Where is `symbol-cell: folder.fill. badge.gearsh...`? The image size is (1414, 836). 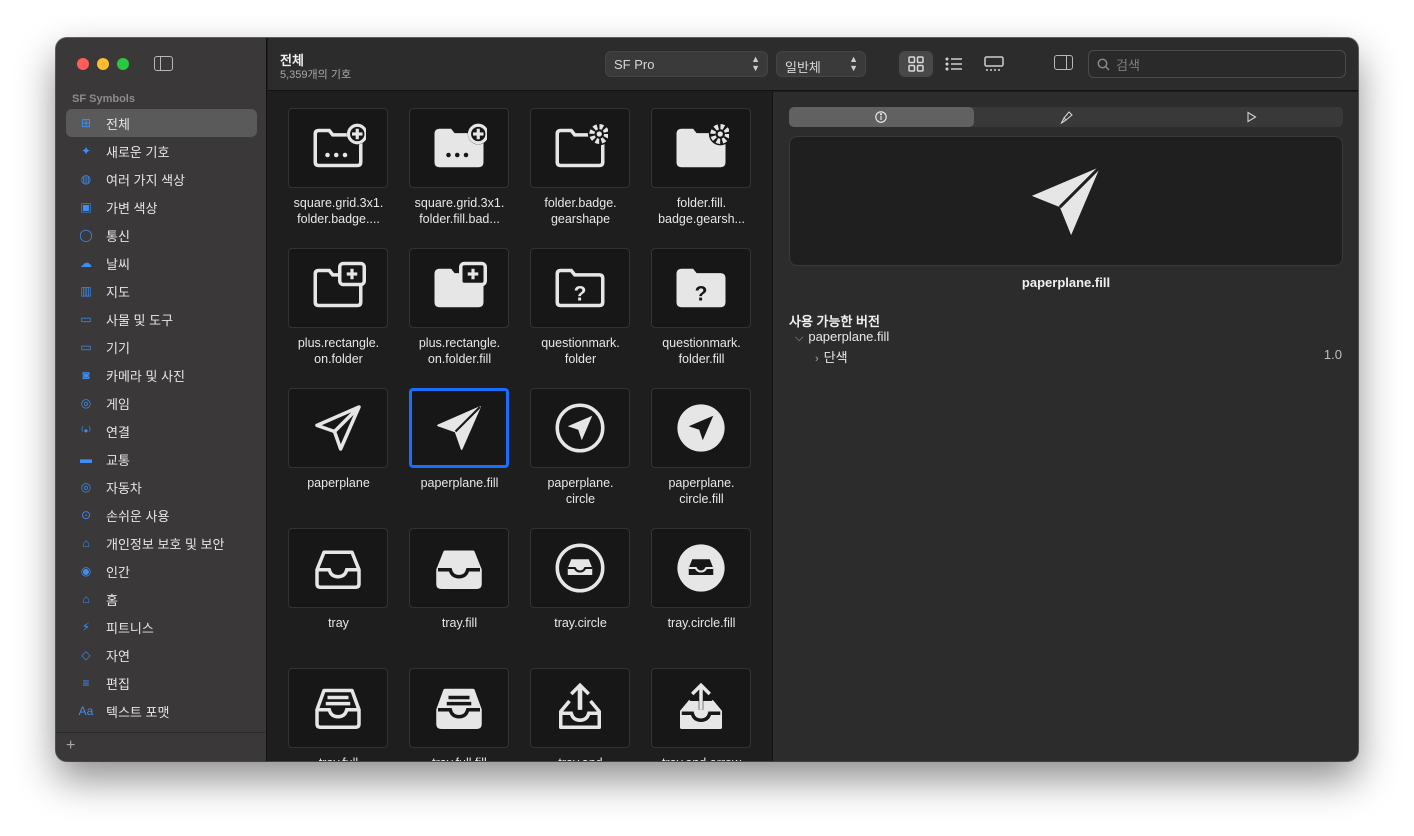 symbol-cell: folder.fill. badge.gearsh... is located at coordinates (691, 173).